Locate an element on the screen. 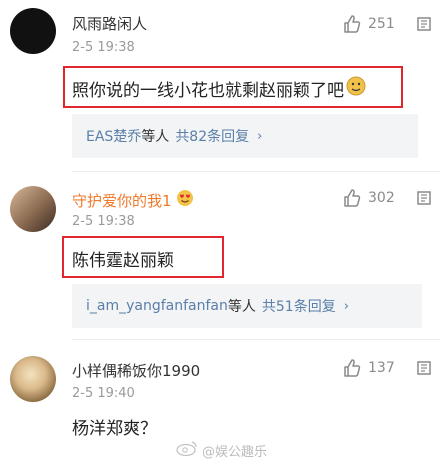 This screenshot has height=464, width=440. like-button: 137 is located at coordinates (368, 368).